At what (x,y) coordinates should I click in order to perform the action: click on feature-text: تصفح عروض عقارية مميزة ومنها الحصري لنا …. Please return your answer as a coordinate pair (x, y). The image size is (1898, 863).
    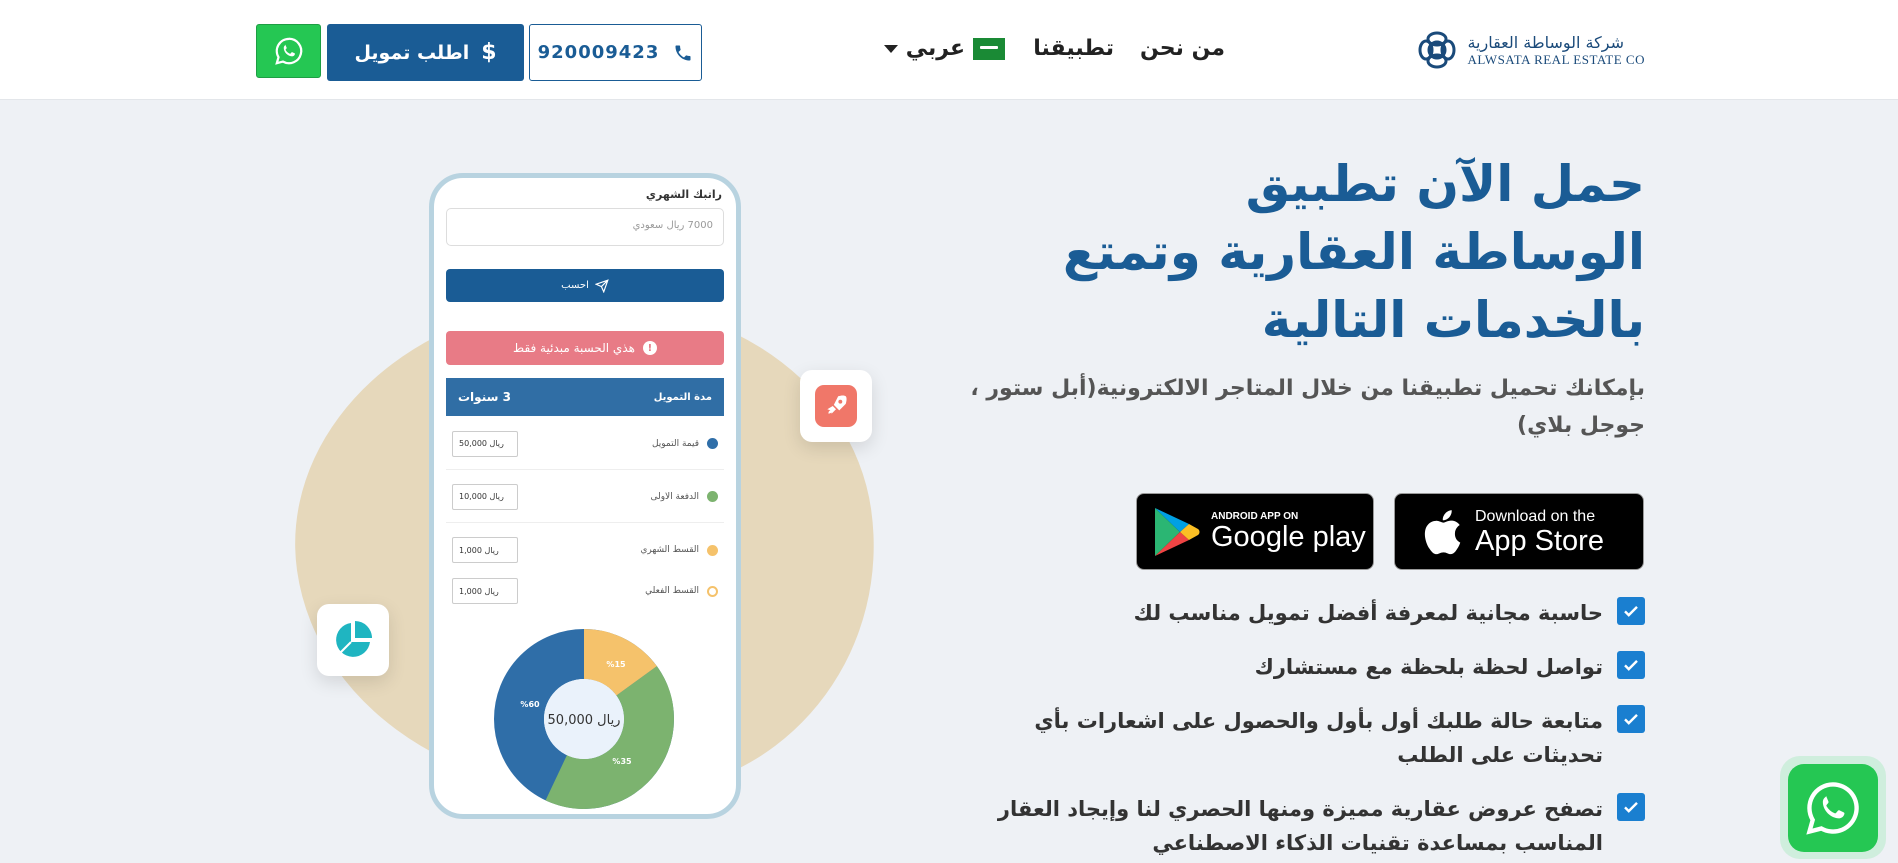
    Looking at the image, I should click on (1300, 826).